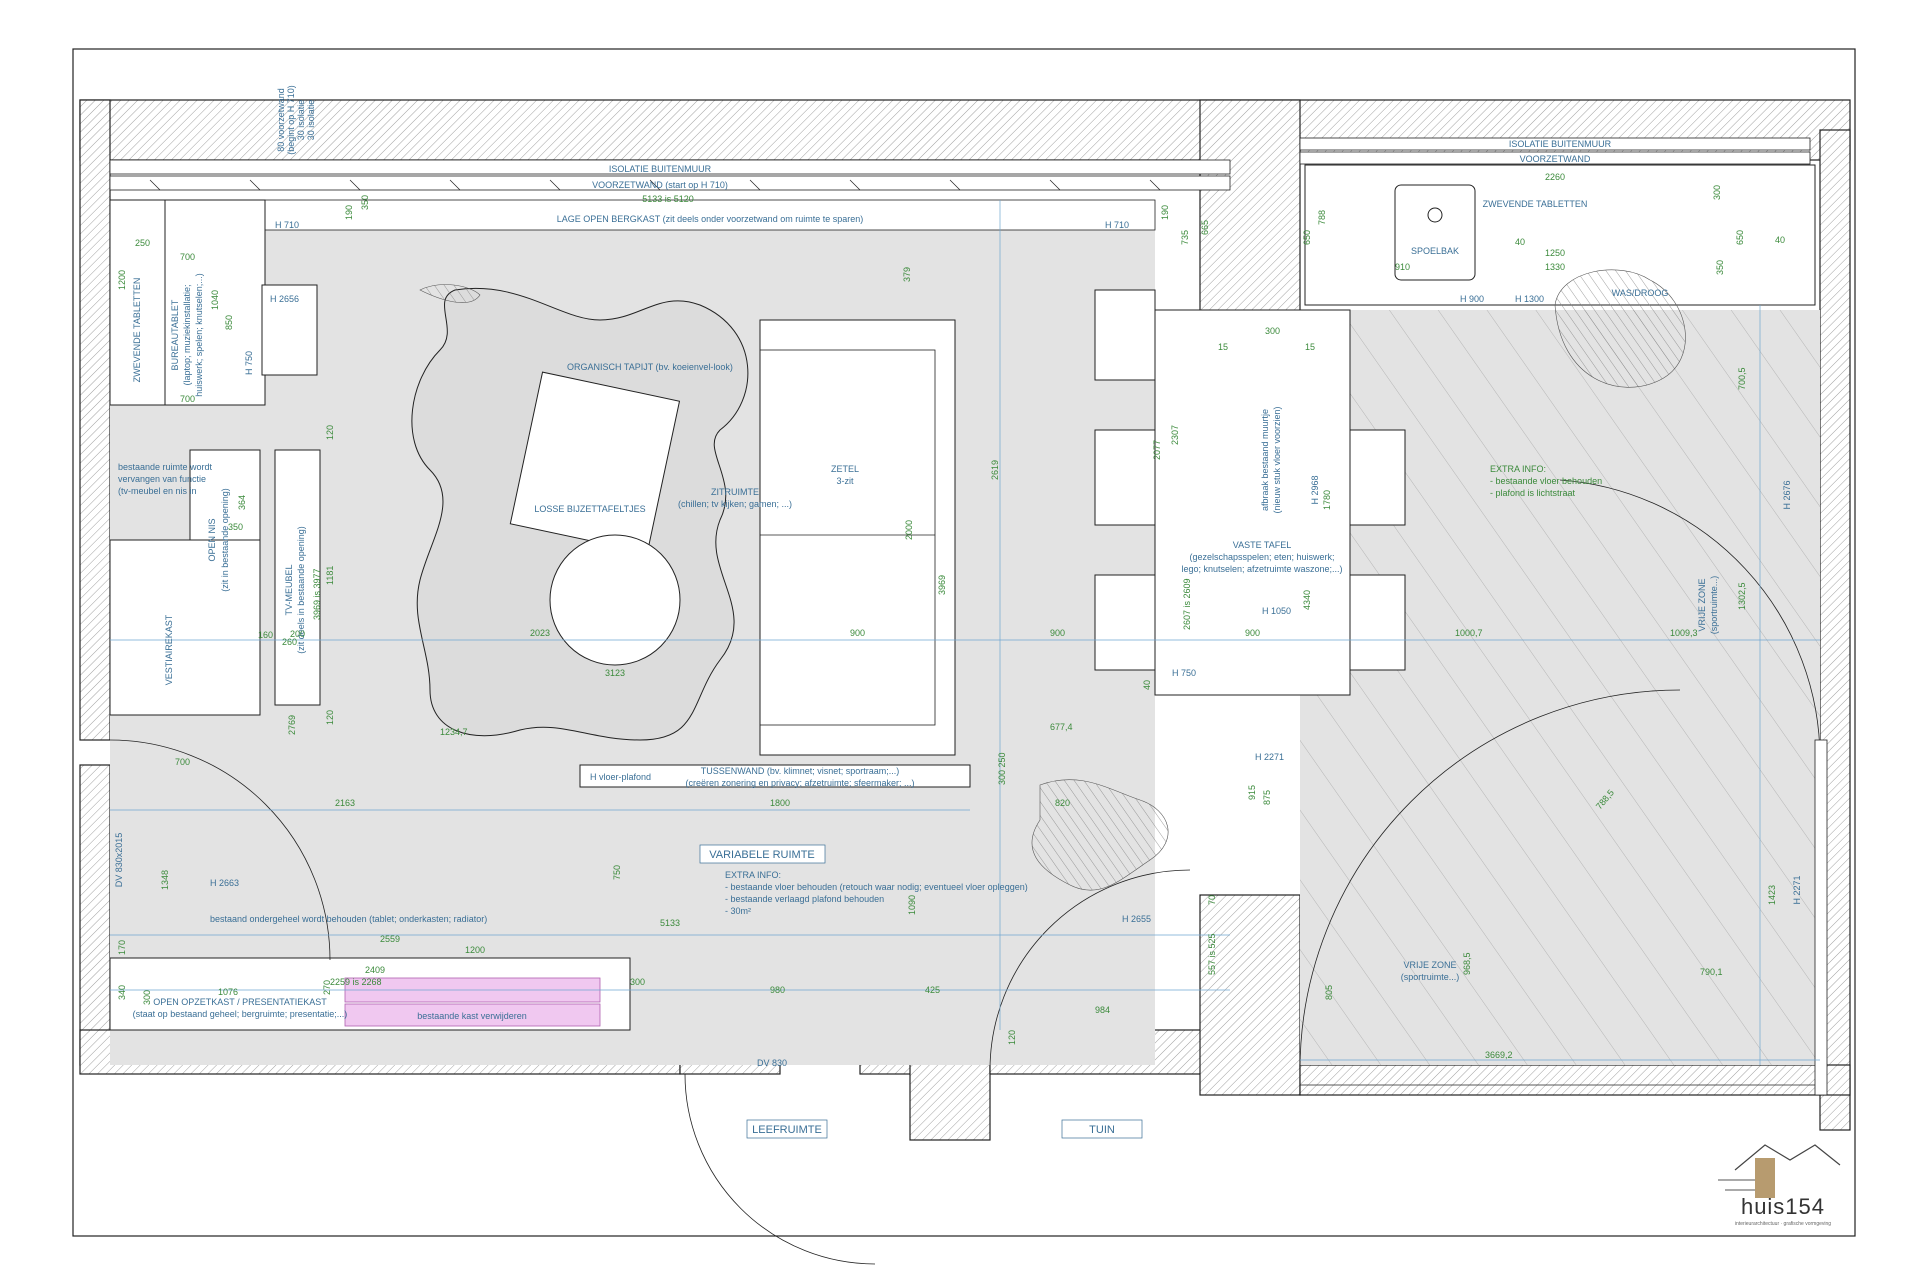 The image size is (1919, 1286). What do you see at coordinates (169, 649) in the screenshot?
I see `label-vestiairekast: VESTIAIREKAST` at bounding box center [169, 649].